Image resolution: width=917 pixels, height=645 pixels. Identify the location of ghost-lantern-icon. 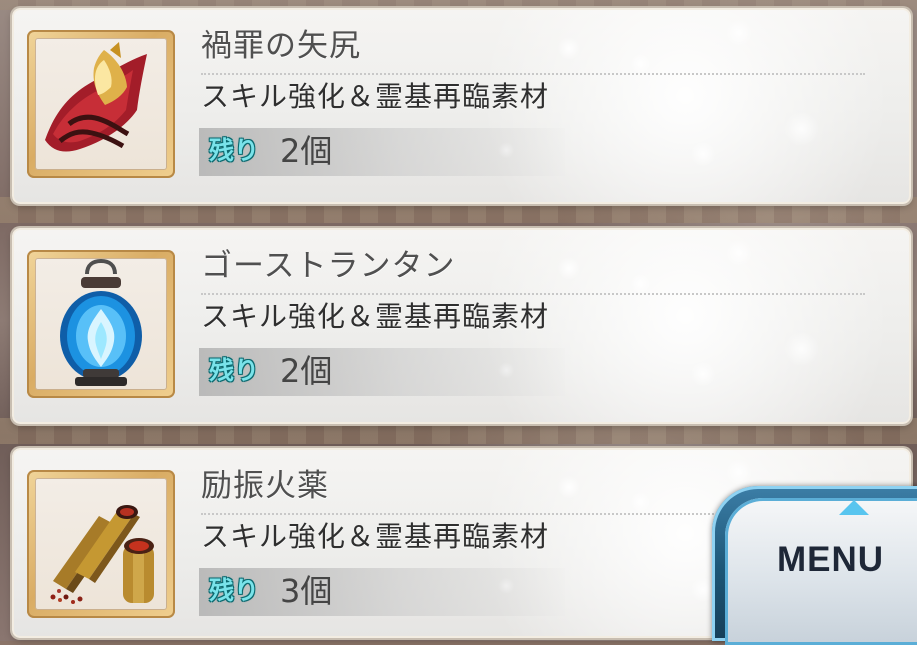
(101, 322).